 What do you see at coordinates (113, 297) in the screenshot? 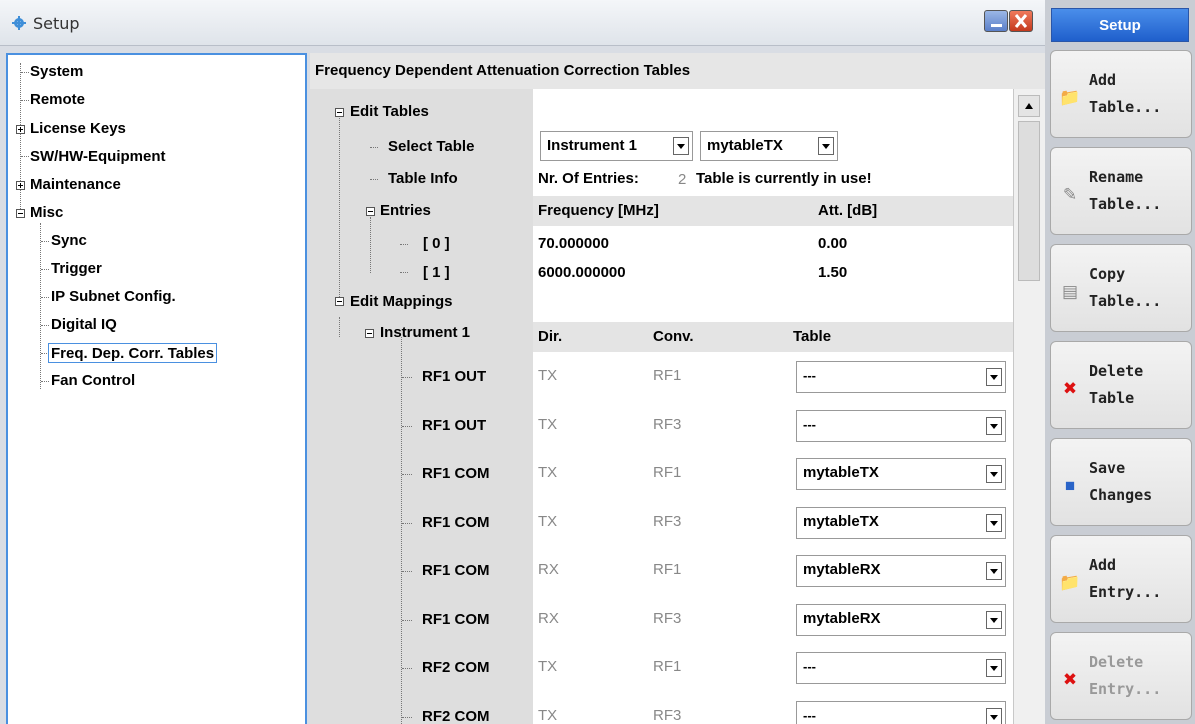
I see `tree-item-ip-subnet-config: IP Subnet Config.` at bounding box center [113, 297].